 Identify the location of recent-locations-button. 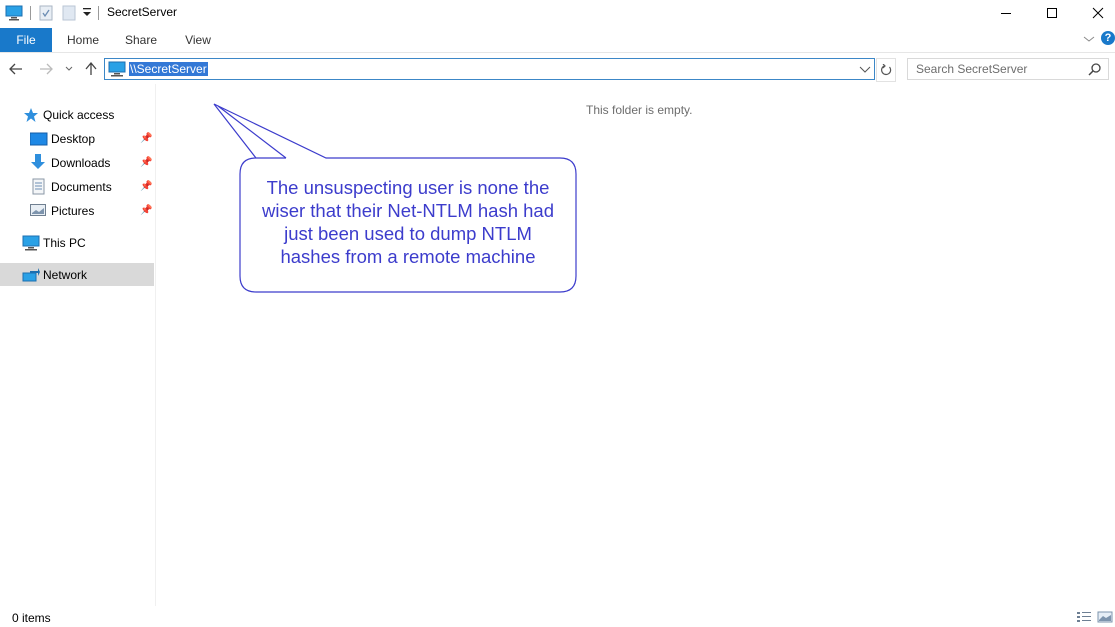
(69, 69).